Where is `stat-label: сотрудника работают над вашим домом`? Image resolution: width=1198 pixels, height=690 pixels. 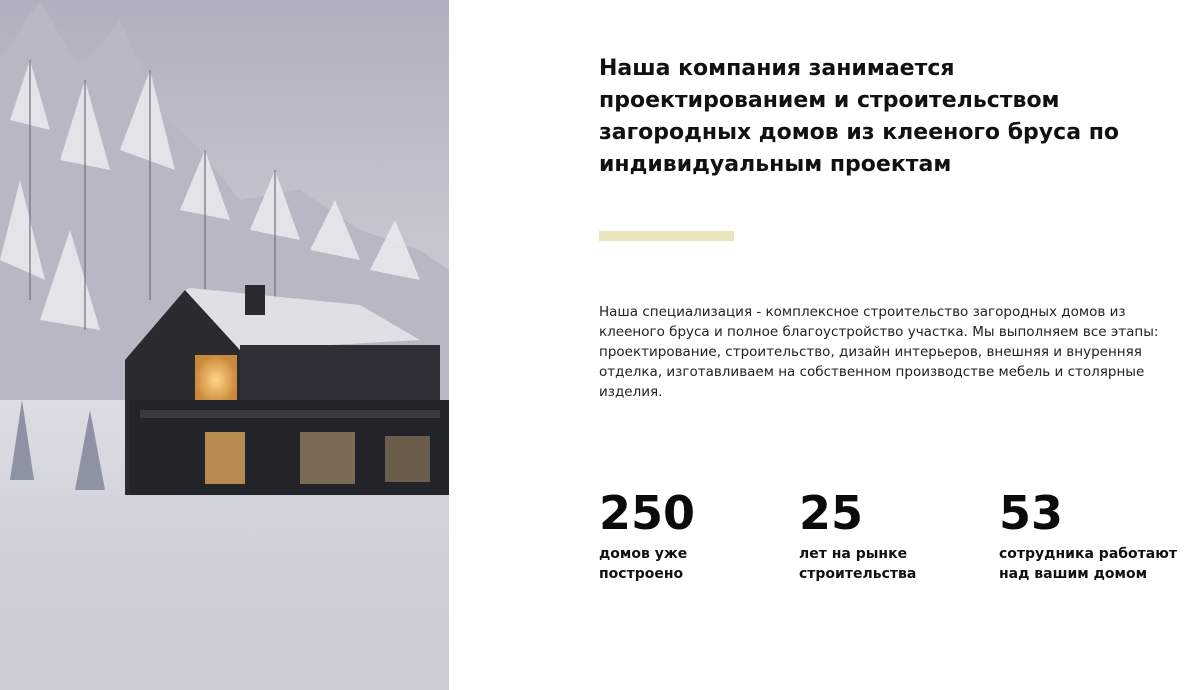 stat-label: сотрудника работают над вашим домом is located at coordinates (1088, 564).